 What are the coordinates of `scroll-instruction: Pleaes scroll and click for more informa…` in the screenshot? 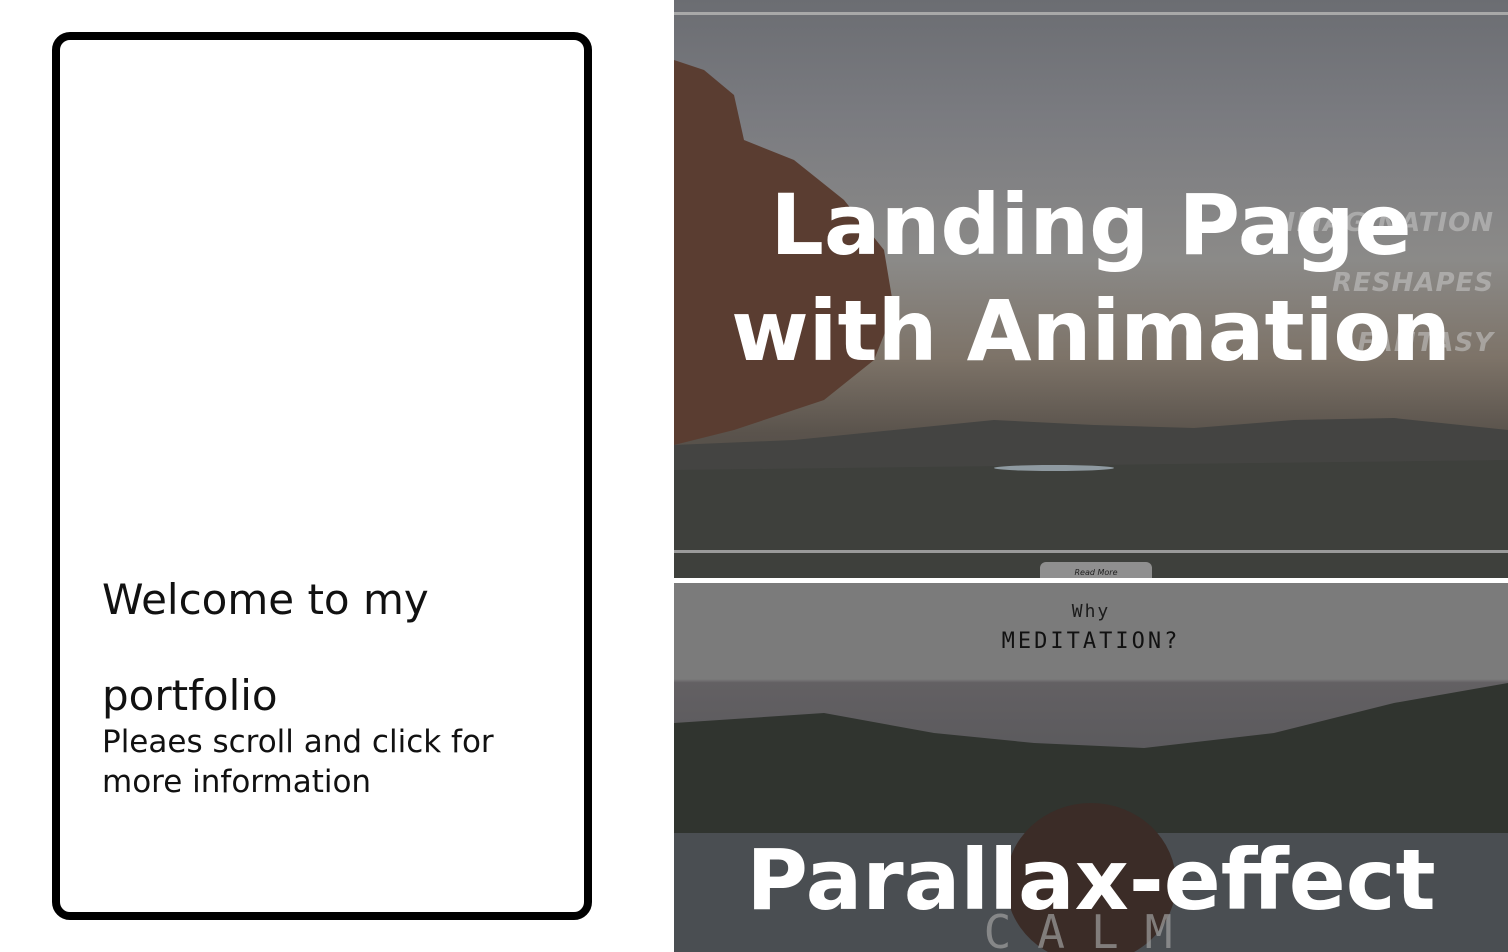 It's located at (298, 762).